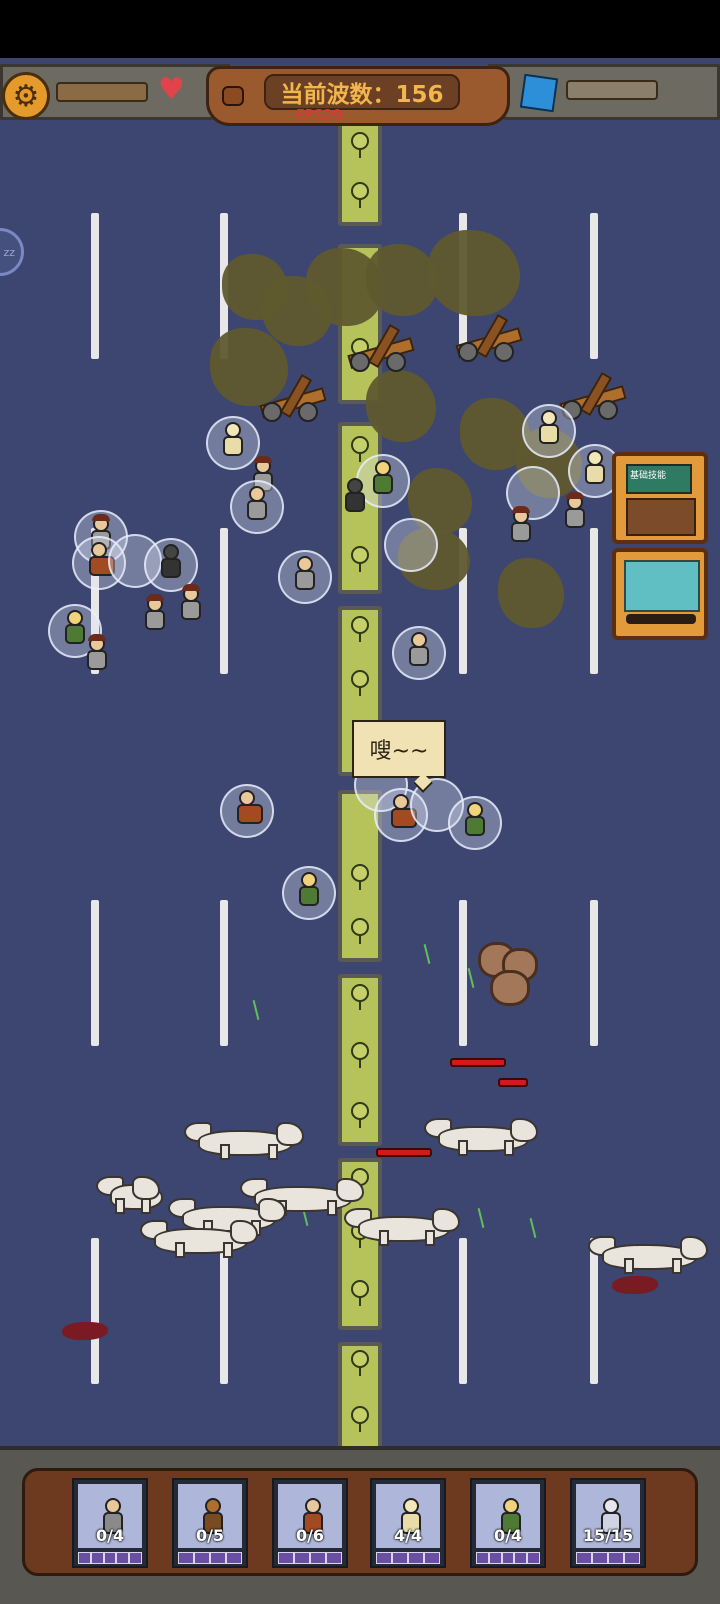 The image size is (720, 1604). What do you see at coordinates (360, 29) in the screenshot?
I see `status-bar` at bounding box center [360, 29].